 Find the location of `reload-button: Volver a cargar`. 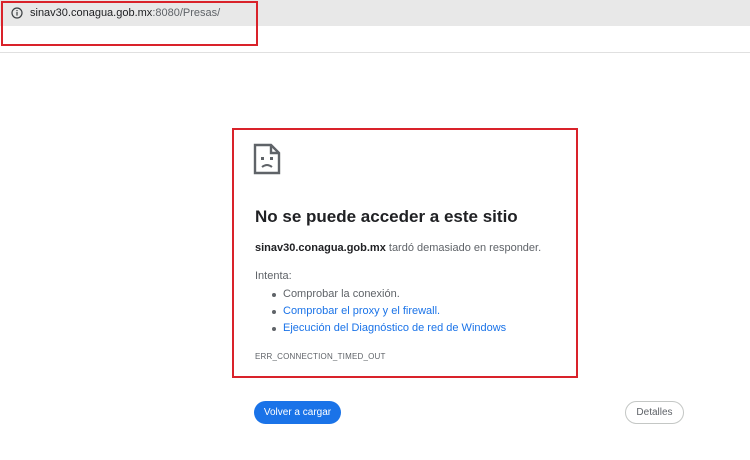

reload-button: Volver a cargar is located at coordinates (297, 412).